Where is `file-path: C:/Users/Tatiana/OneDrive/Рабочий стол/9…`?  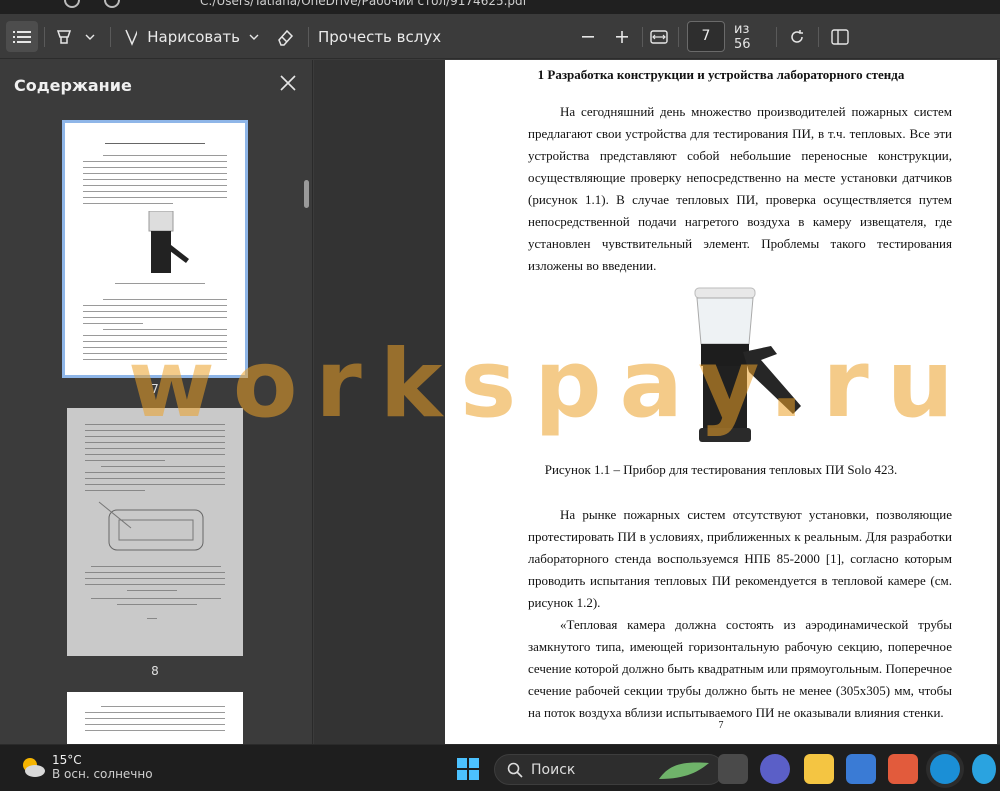
file-path: C:/Users/Tatiana/OneDrive/Рабочий стол/9… is located at coordinates (363, 4).